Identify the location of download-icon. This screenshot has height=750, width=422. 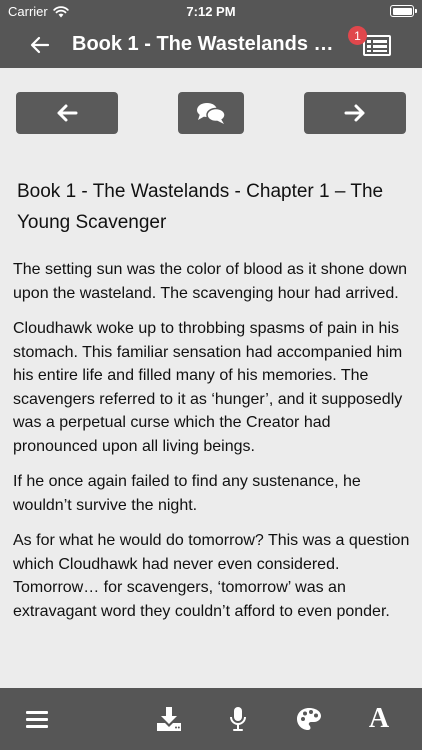
(169, 719).